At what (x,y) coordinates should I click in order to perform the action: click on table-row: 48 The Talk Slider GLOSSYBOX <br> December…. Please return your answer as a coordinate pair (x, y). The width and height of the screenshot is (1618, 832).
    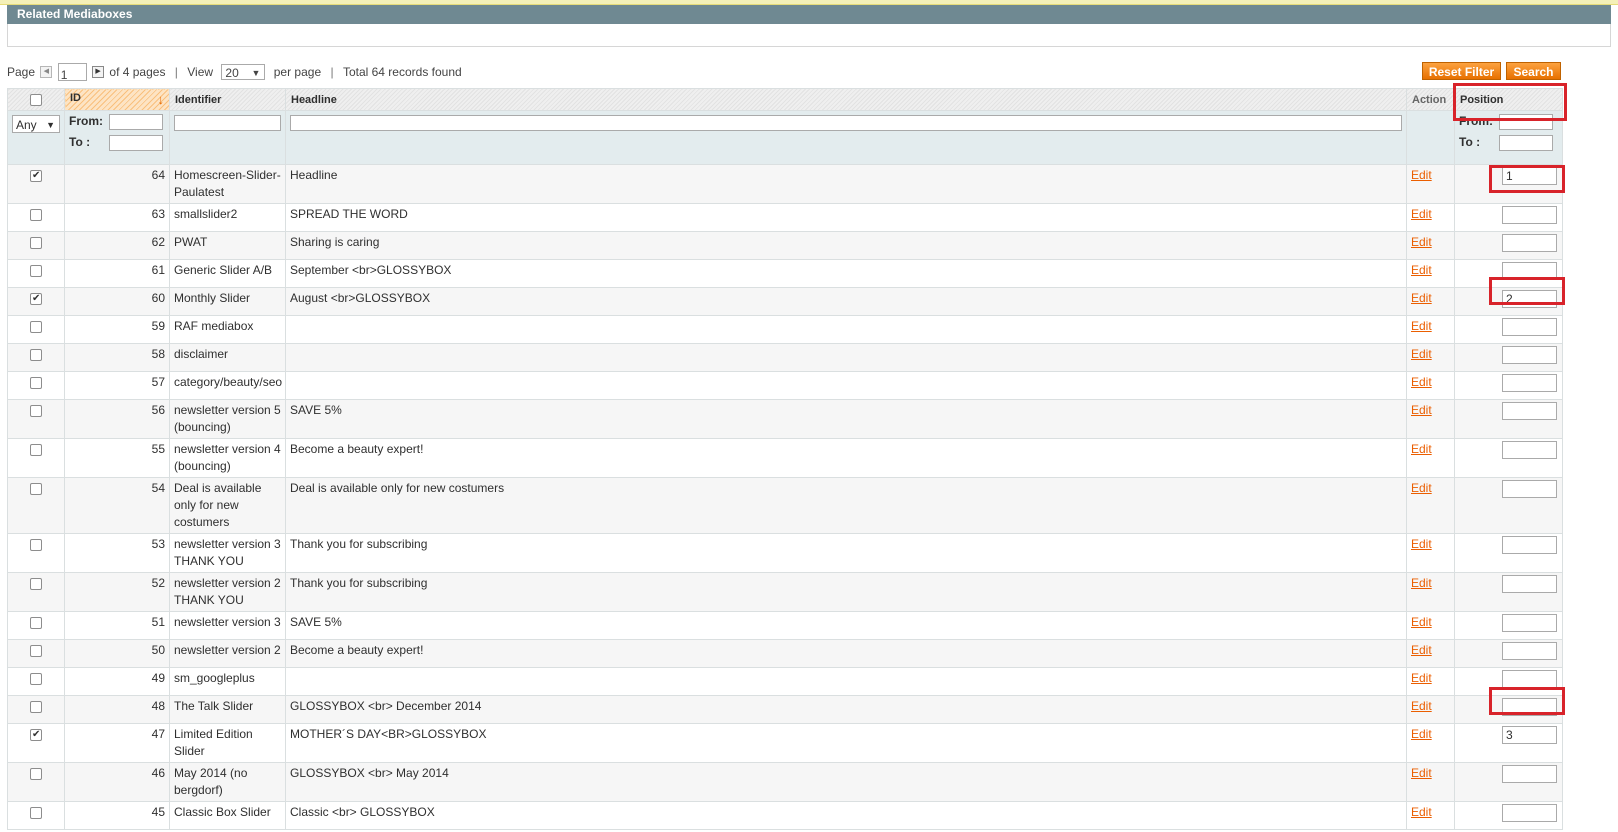
    Looking at the image, I should click on (785, 709).